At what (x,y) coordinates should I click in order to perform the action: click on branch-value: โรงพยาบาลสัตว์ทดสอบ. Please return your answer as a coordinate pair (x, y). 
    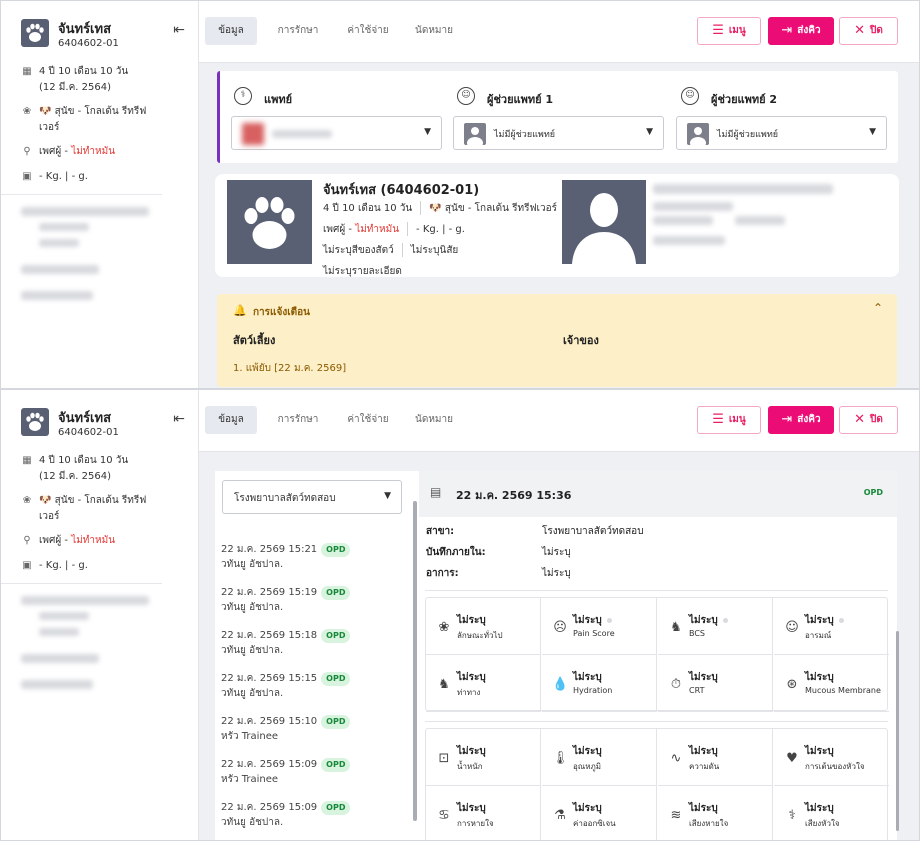
    Looking at the image, I should click on (593, 531).